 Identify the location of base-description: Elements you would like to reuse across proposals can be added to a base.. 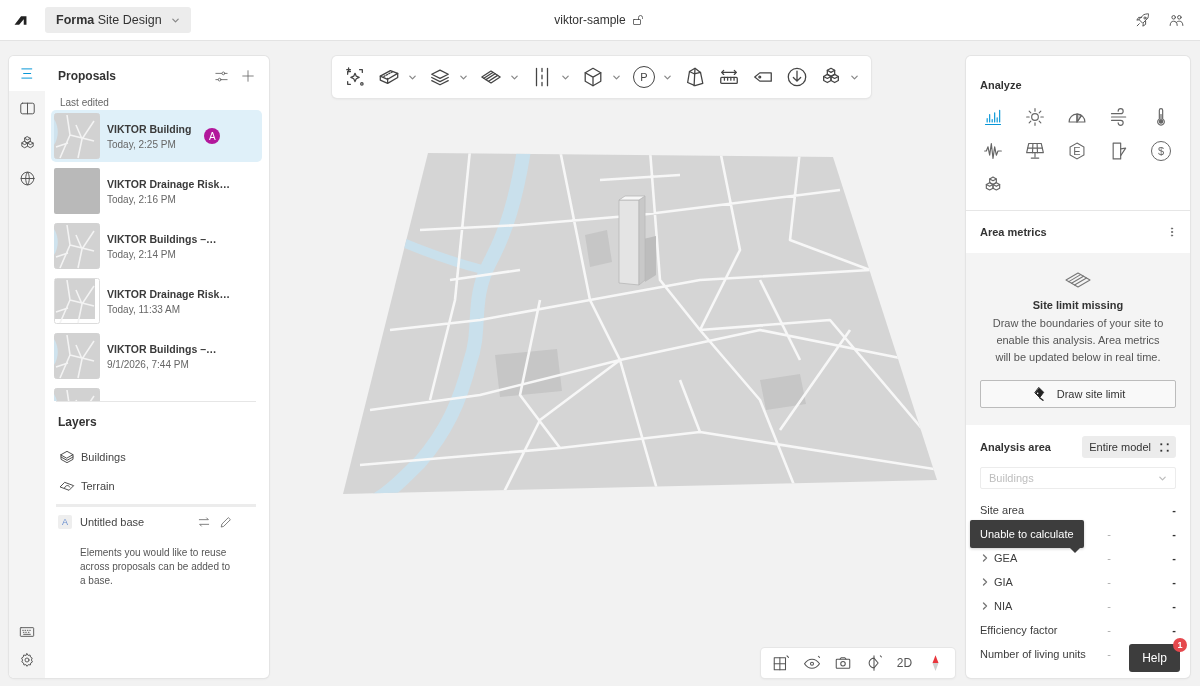
(156, 567).